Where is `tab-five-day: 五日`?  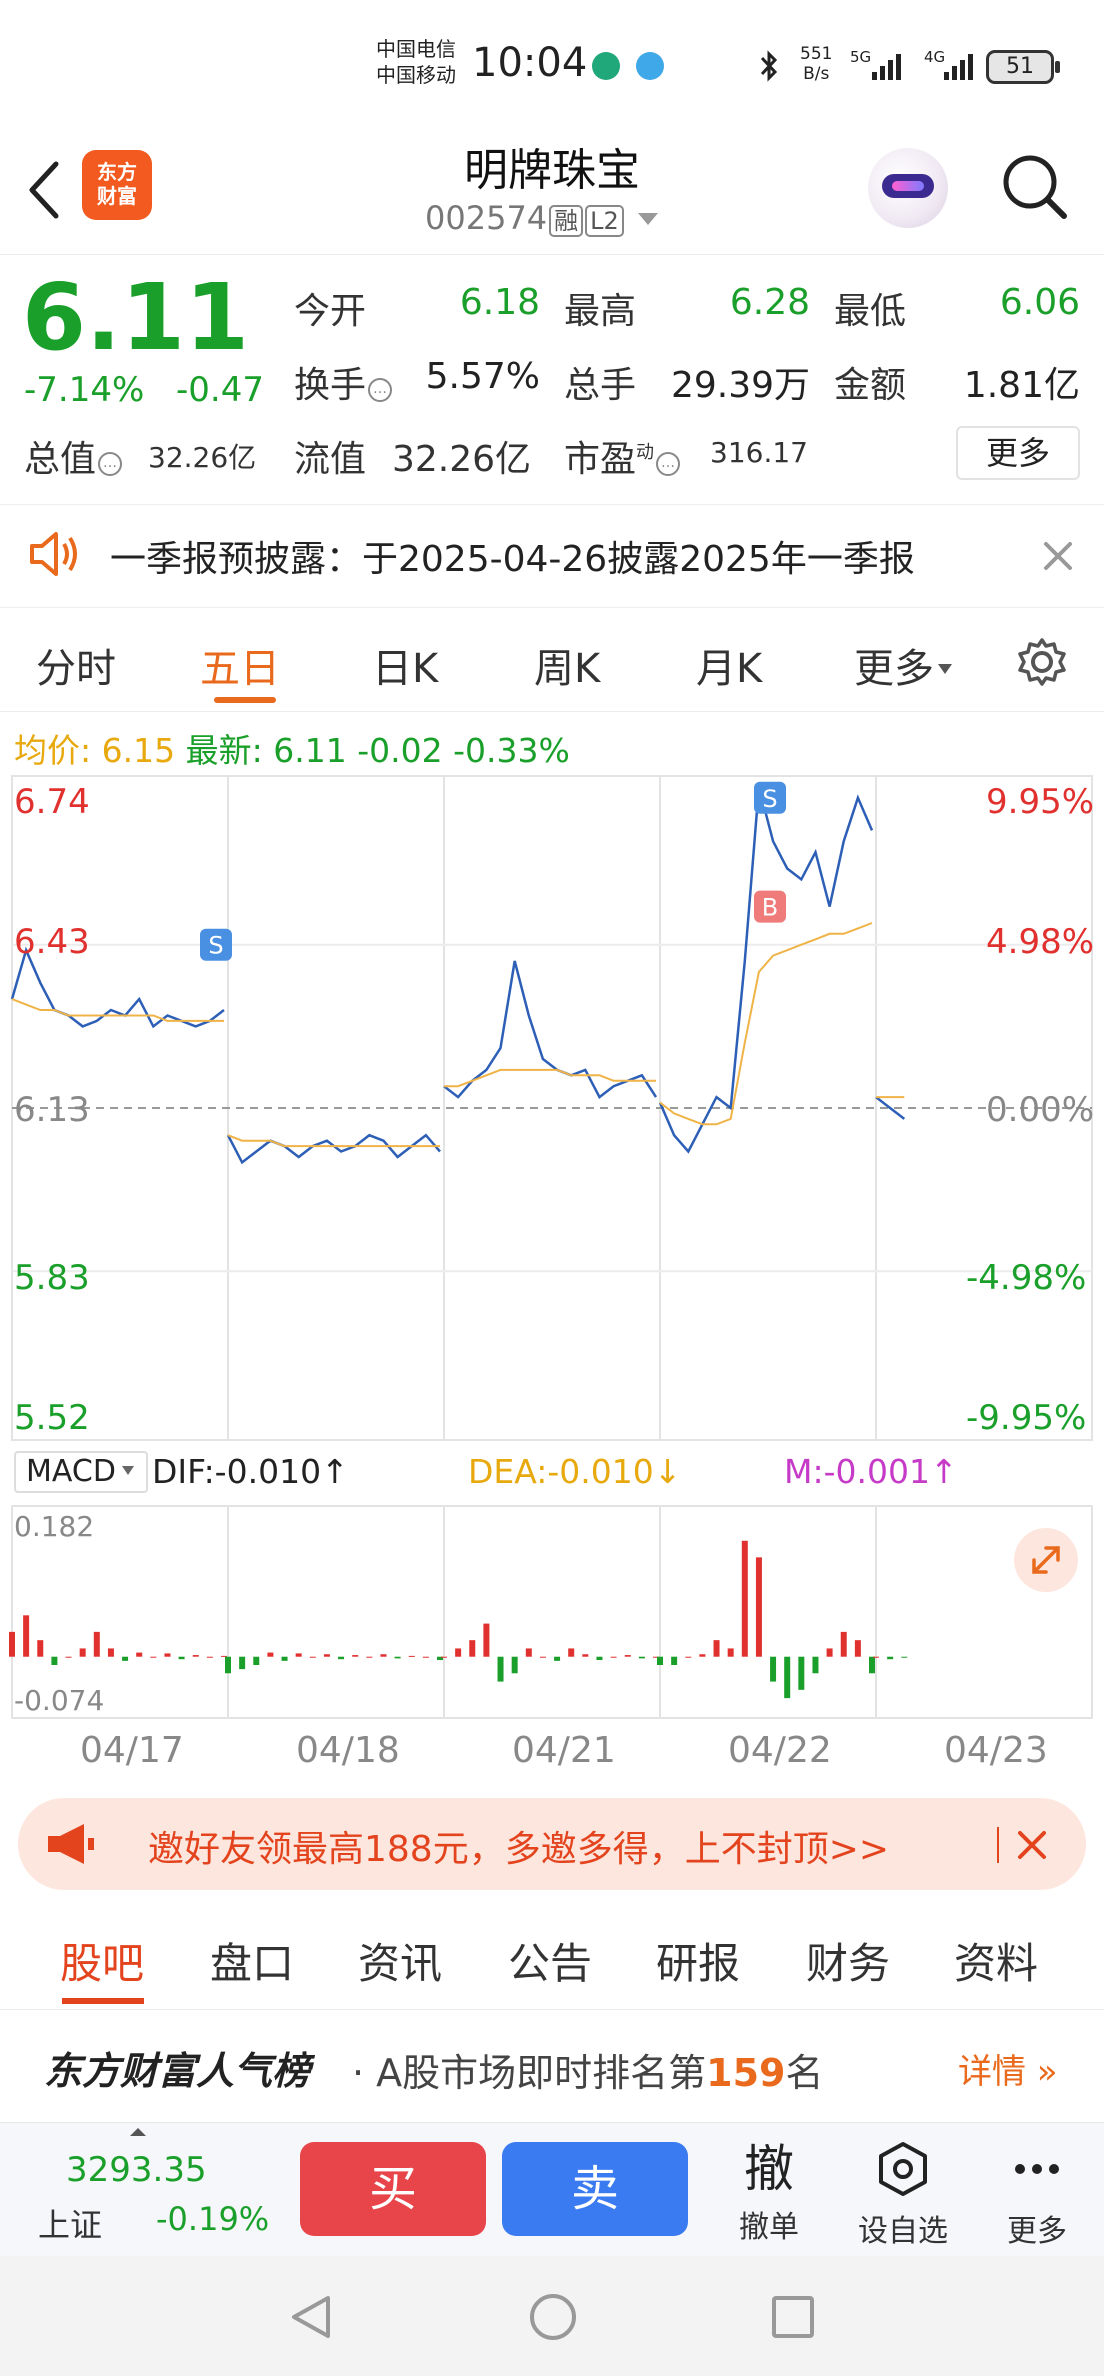
tab-five-day: 五日 is located at coordinates (240, 665).